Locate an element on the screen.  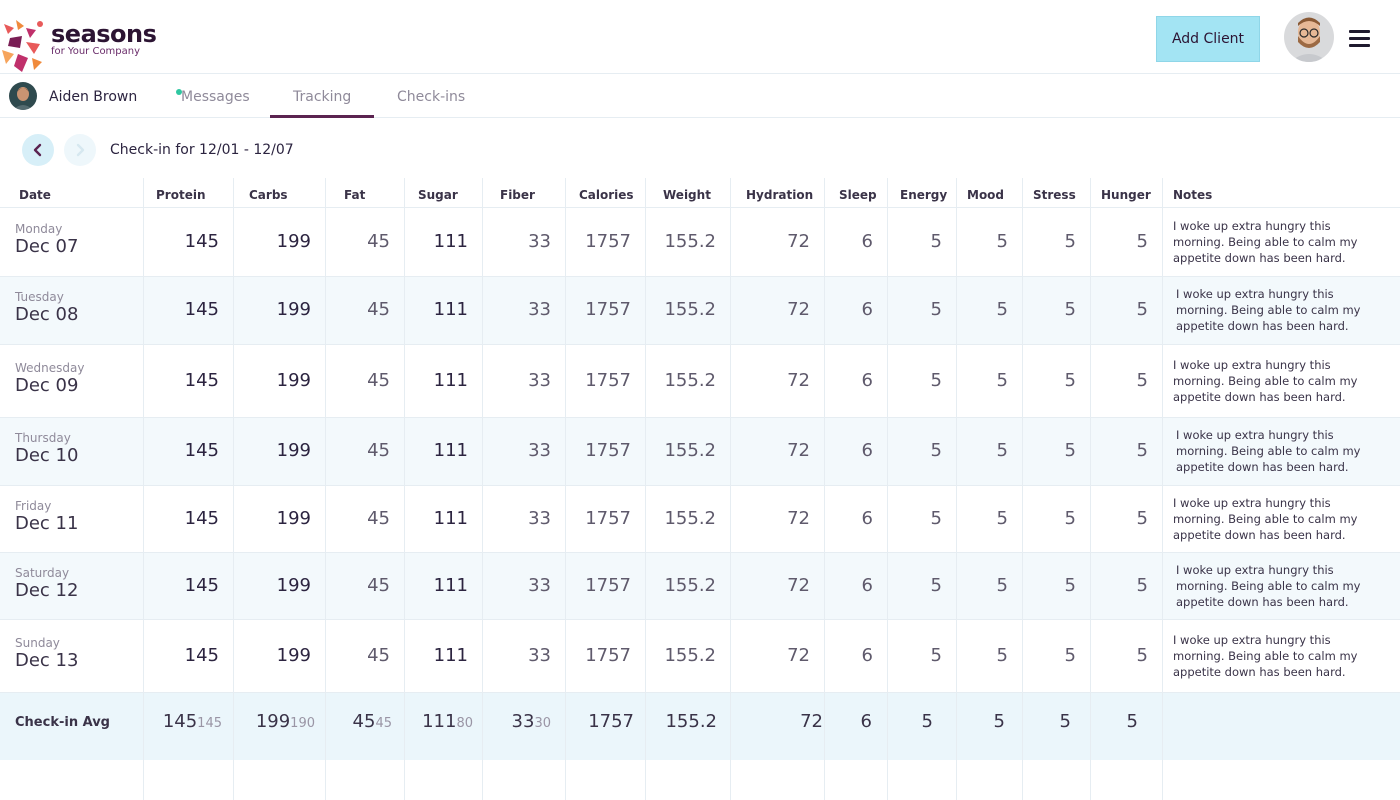
column-header-calories: Calories is located at coordinates (605, 193).